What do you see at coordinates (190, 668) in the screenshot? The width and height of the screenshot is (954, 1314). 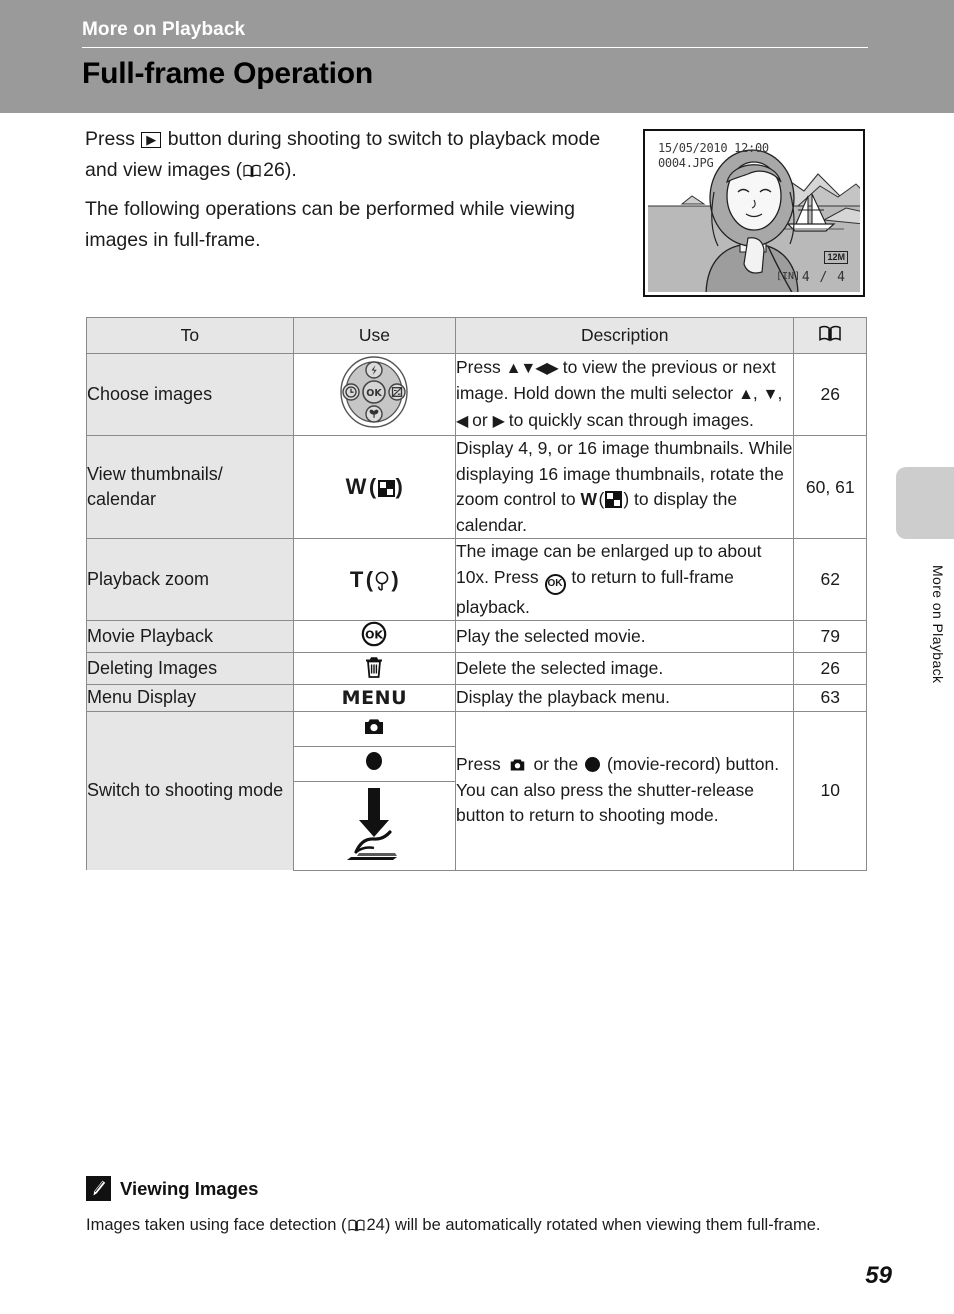 I see `row-label-deleting-images: Deleting Images` at bounding box center [190, 668].